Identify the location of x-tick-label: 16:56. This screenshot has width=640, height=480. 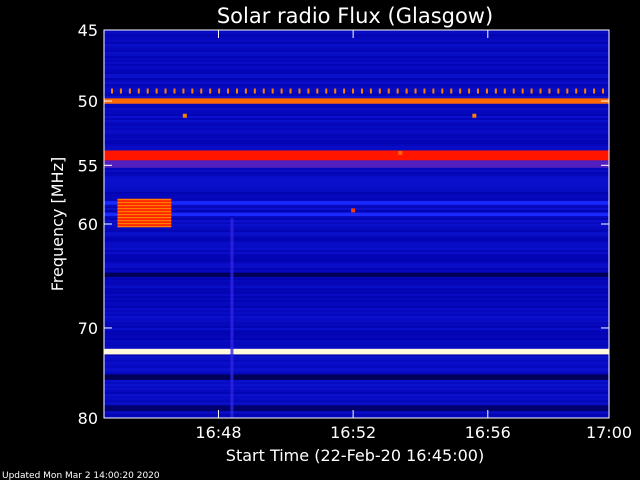
(488, 432).